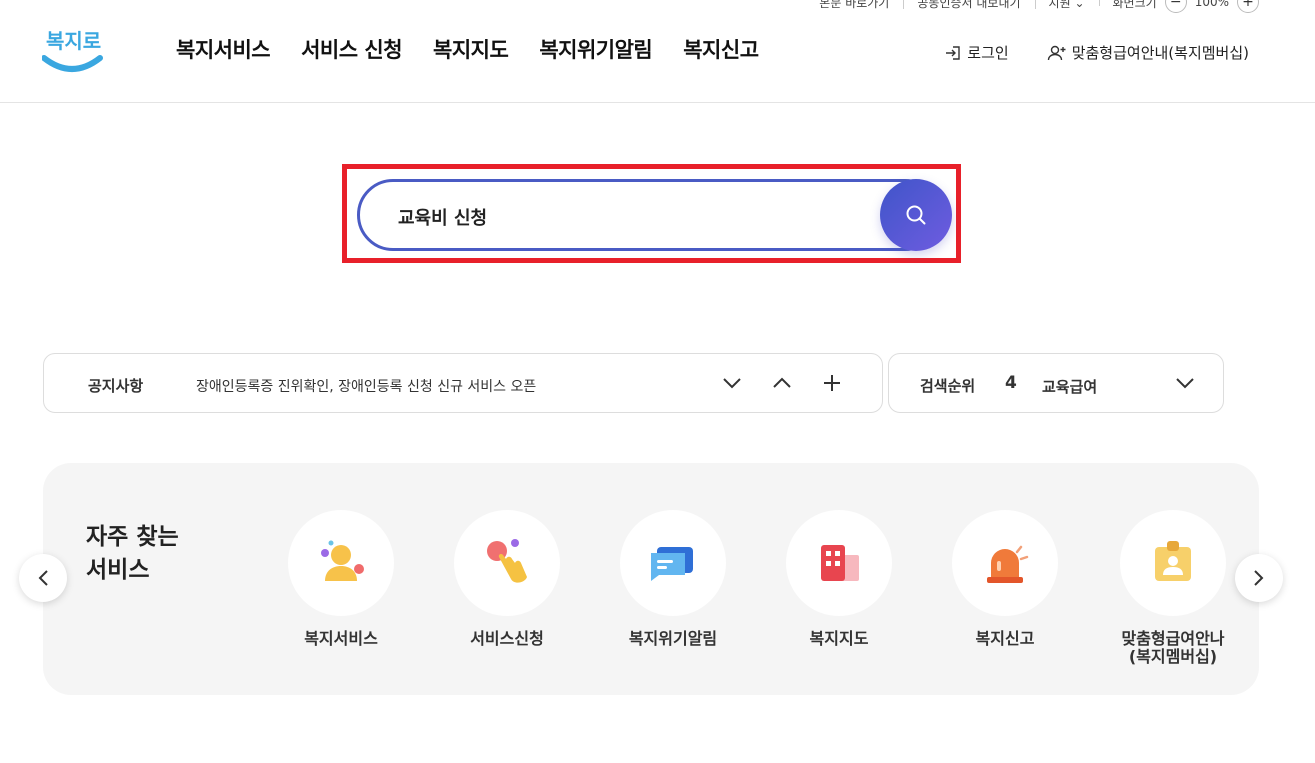  Describe the element at coordinates (1173, 656) in the screenshot. I see `service-label-line-2: (복지멤버십)` at that location.